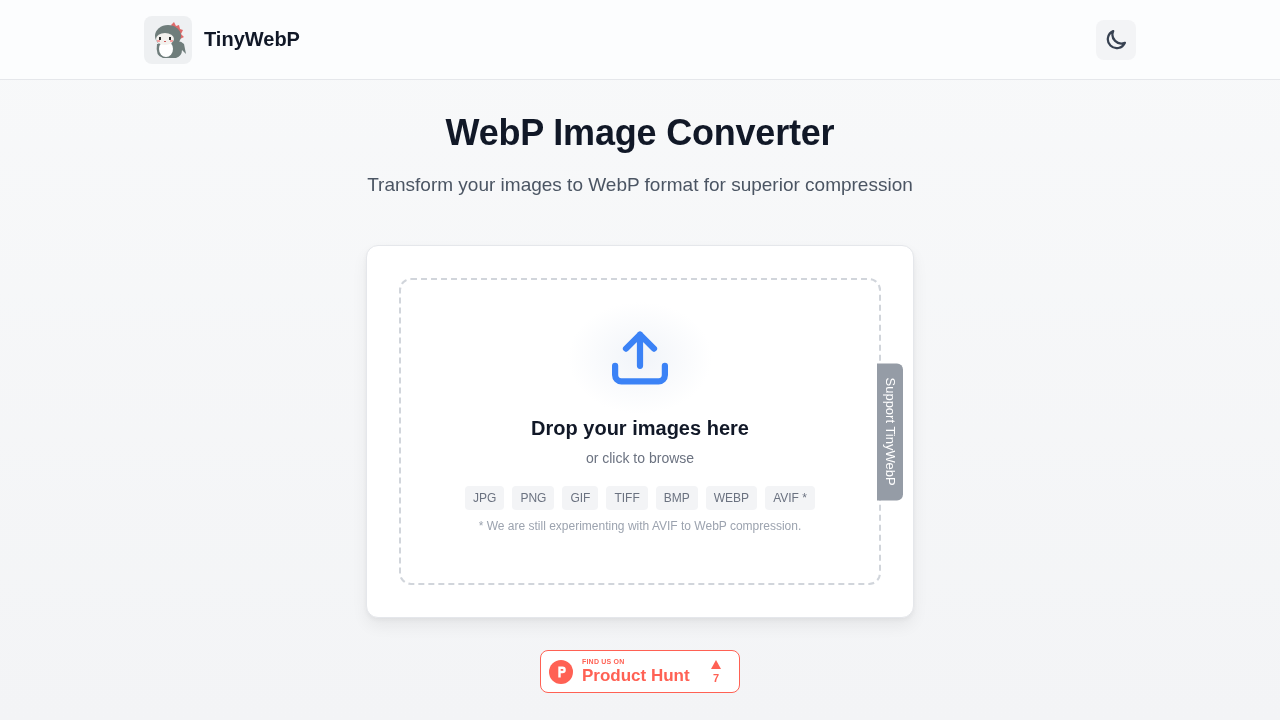  What do you see at coordinates (252, 39) in the screenshot?
I see `brand-name: TinyWebP` at bounding box center [252, 39].